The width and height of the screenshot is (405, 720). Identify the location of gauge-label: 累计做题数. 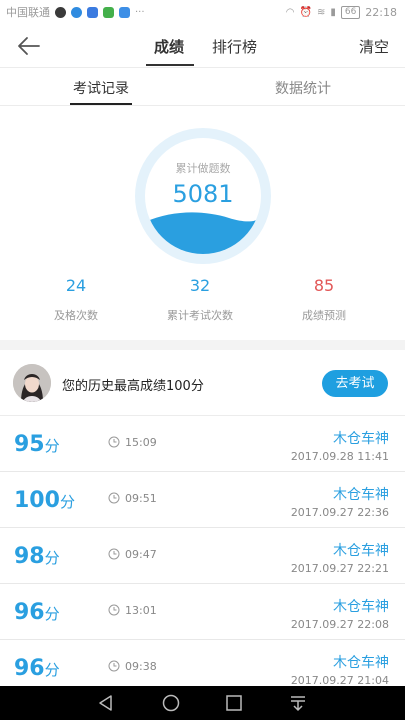
(203, 168).